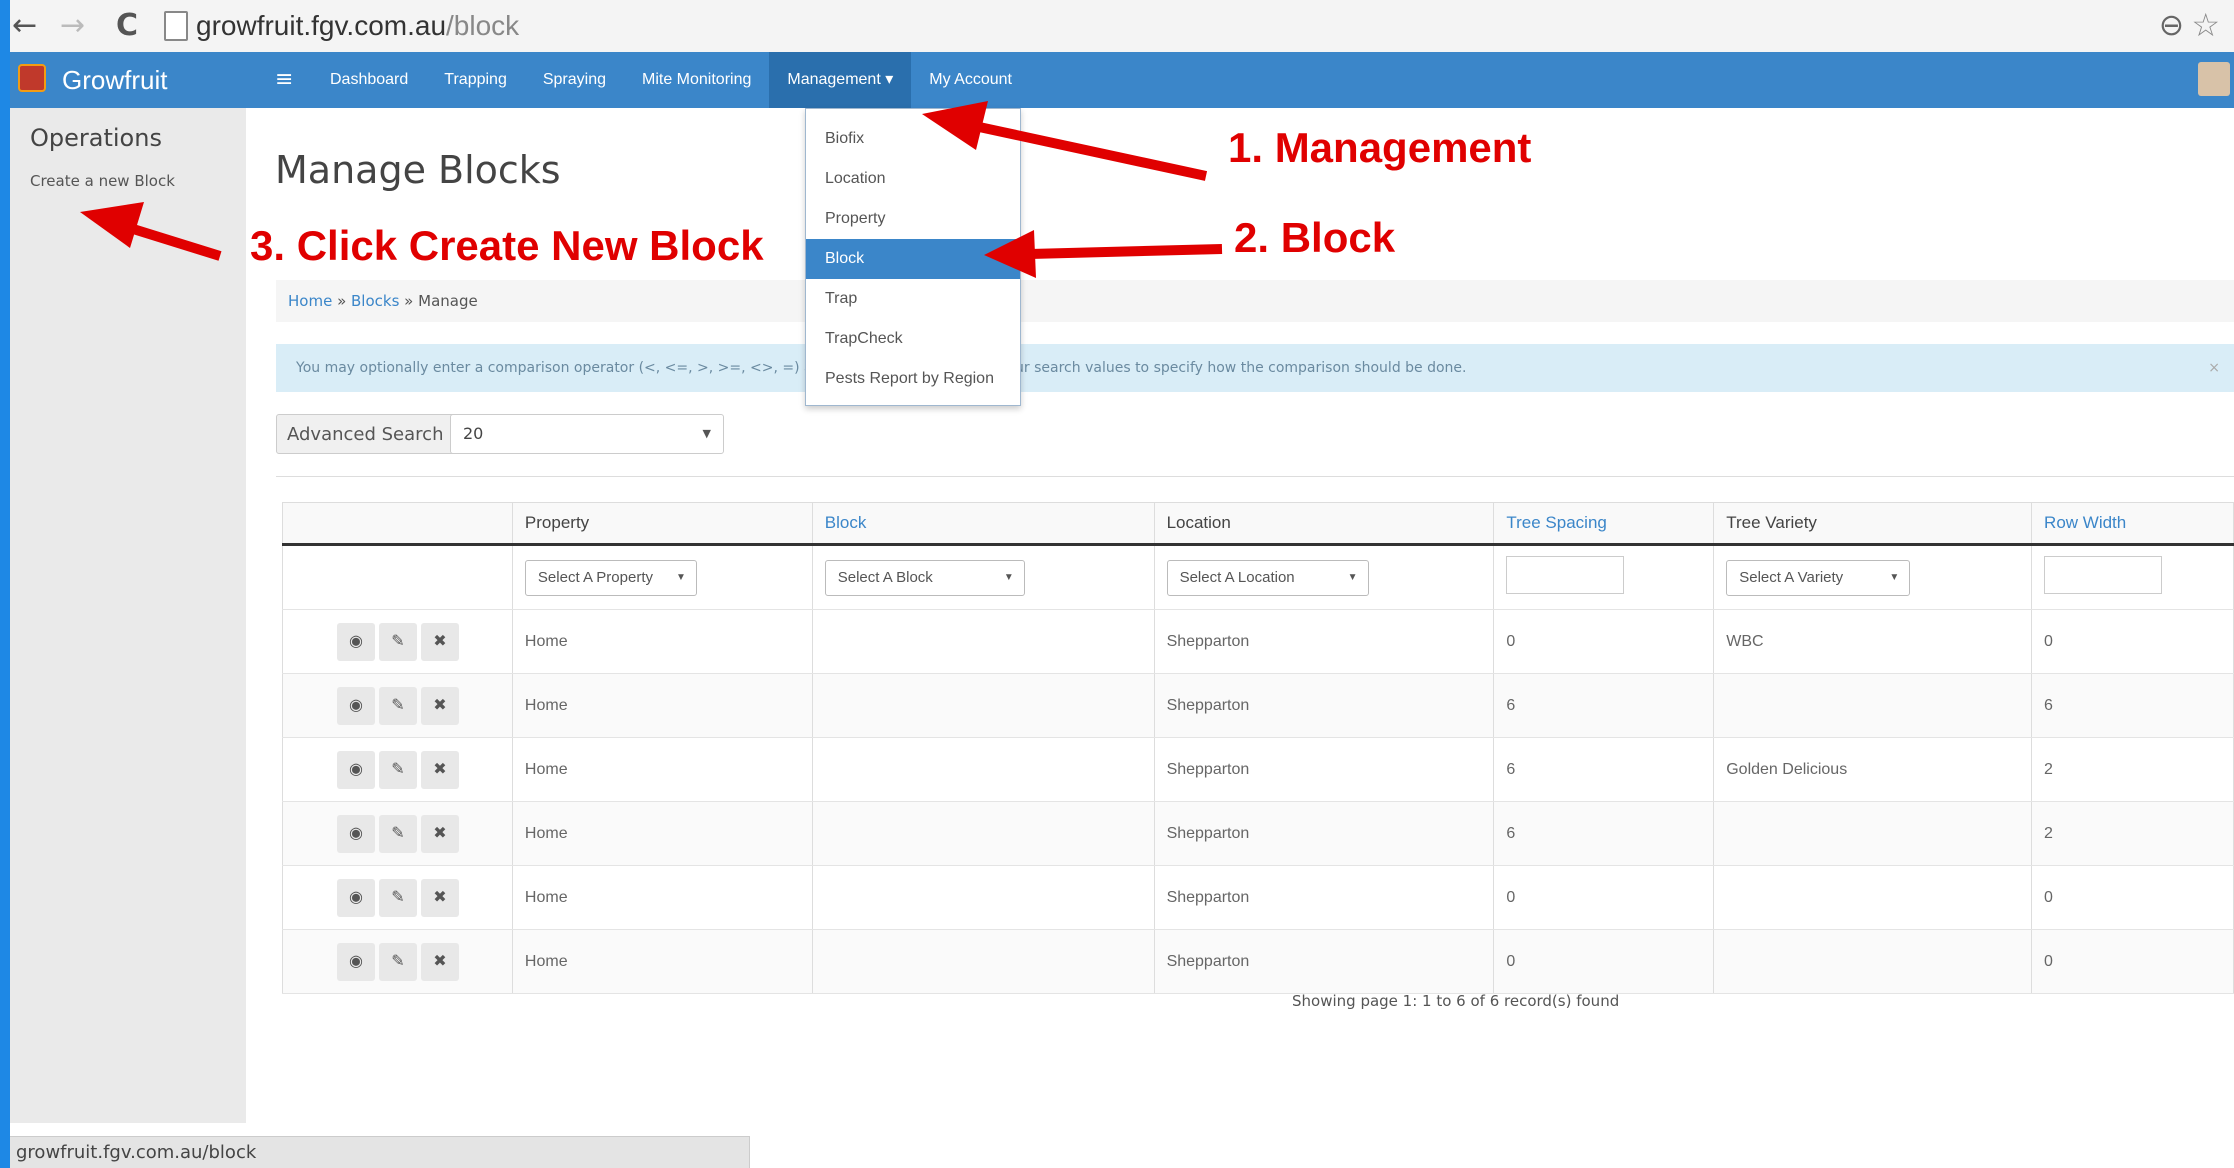  I want to click on annotation-step-2: 2. Block, so click(1315, 237).